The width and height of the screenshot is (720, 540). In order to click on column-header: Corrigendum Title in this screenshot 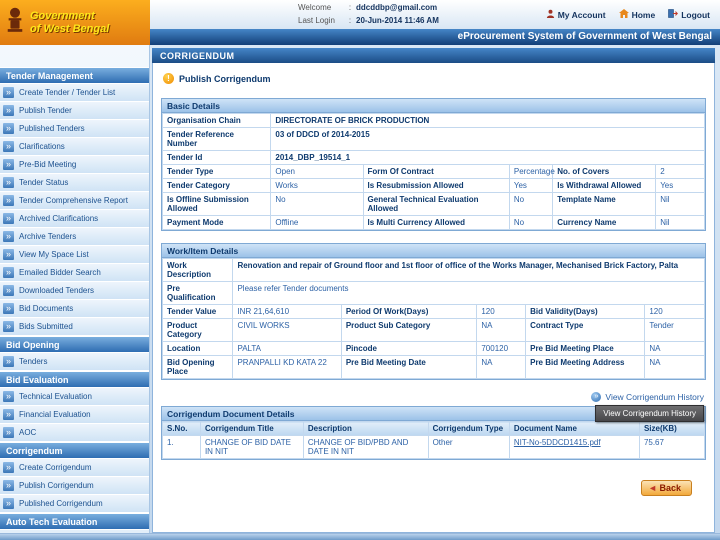, I will do `click(251, 428)`.